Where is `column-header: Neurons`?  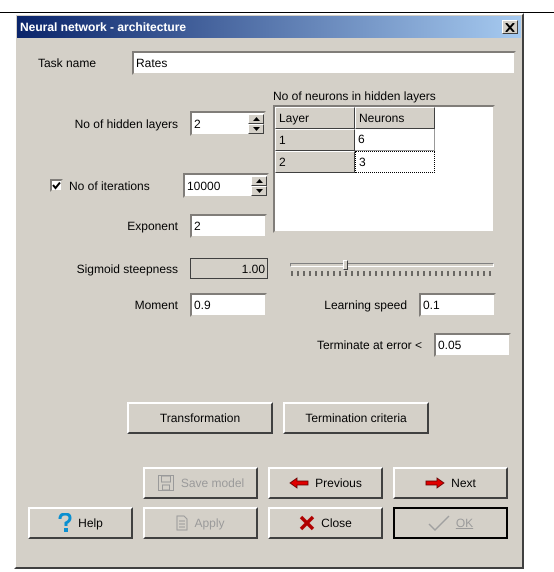 column-header: Neurons is located at coordinates (395, 118).